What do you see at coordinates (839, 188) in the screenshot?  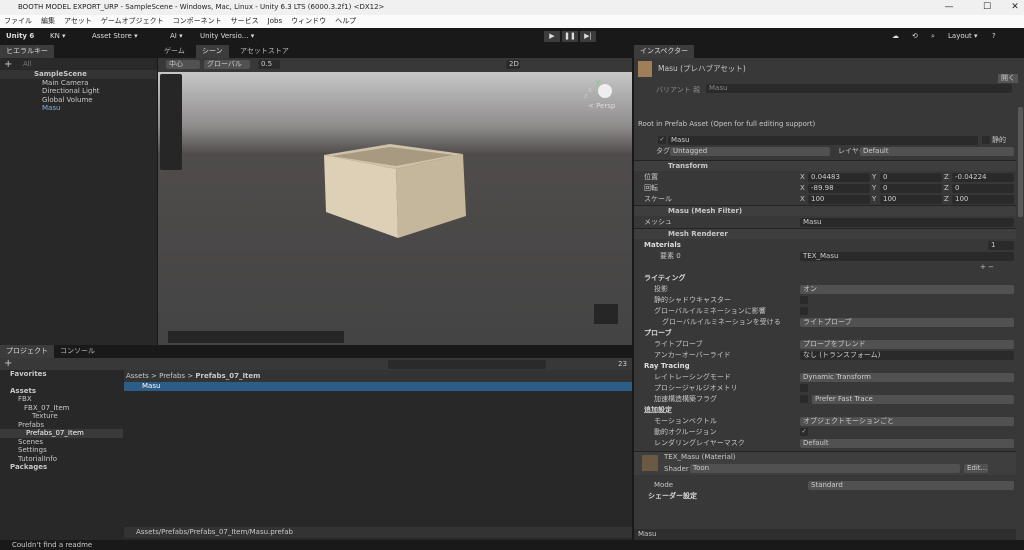 I see `transform-rotation-x: -89.98` at bounding box center [839, 188].